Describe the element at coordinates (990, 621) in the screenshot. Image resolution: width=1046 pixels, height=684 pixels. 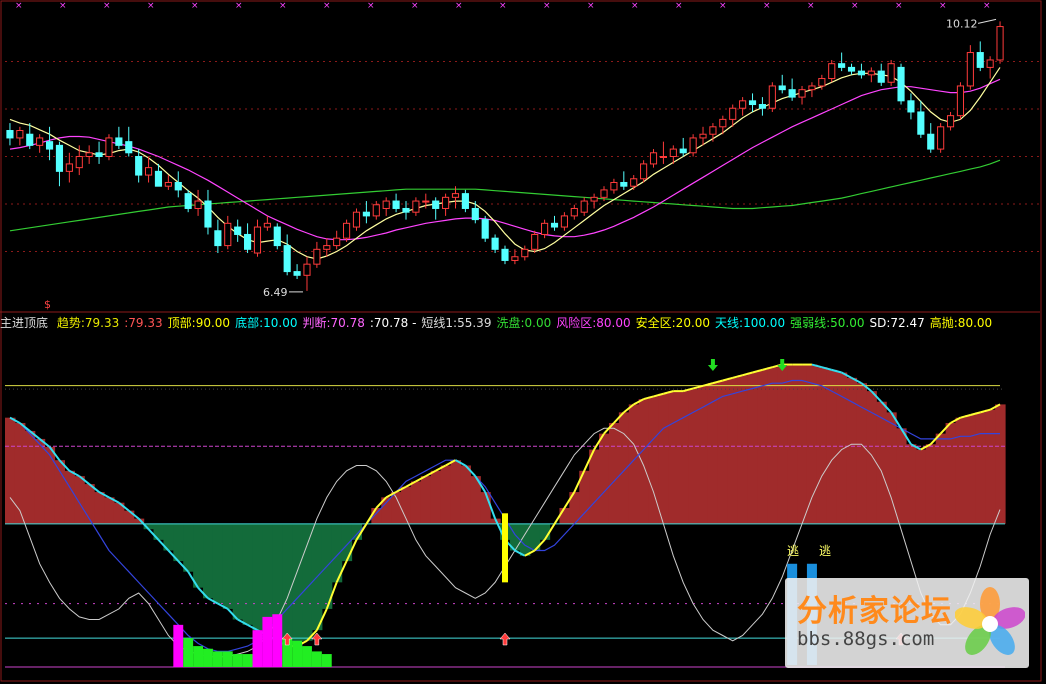
I see `flower-logo-icon` at that location.